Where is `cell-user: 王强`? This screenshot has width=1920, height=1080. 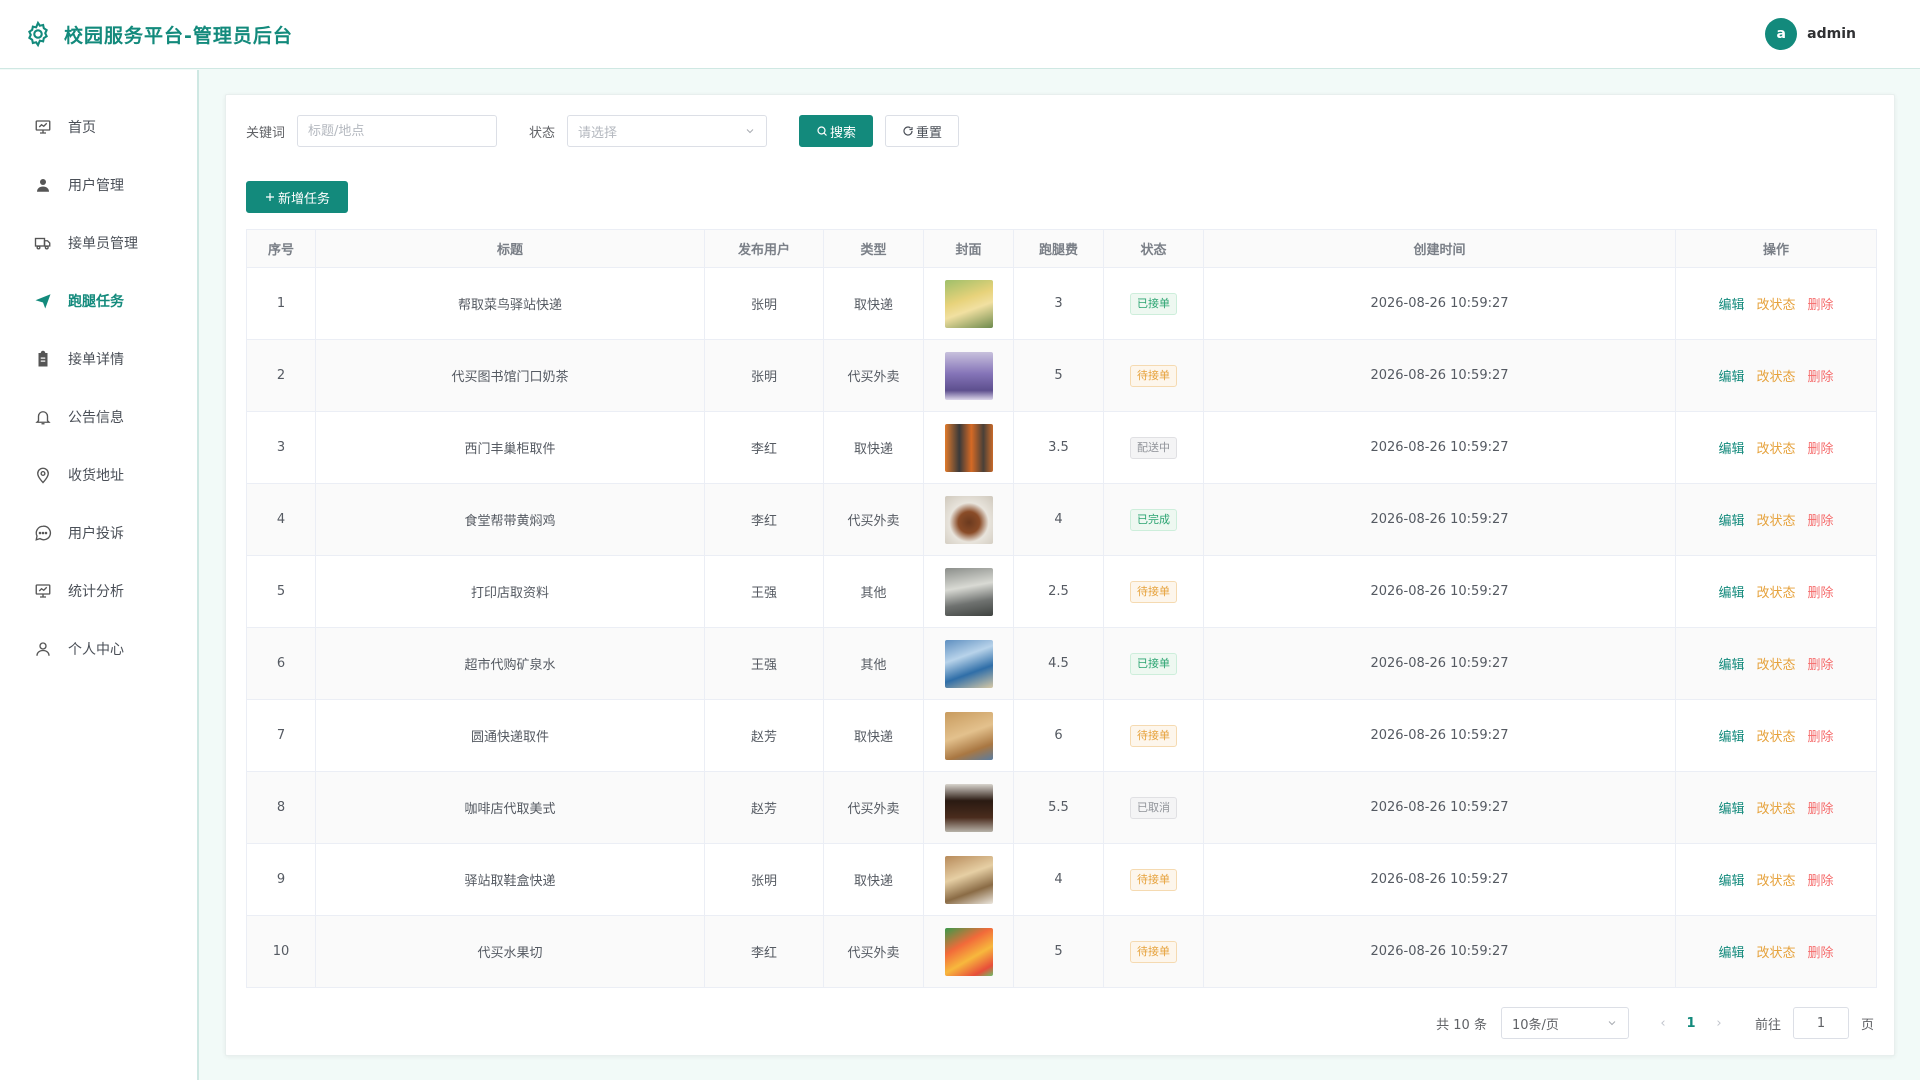 cell-user: 王强 is located at coordinates (764, 663).